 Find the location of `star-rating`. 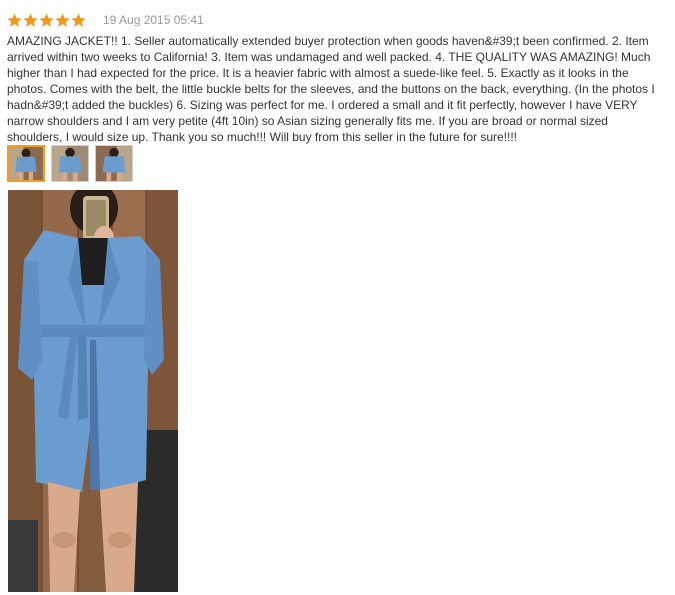

star-rating is located at coordinates (46, 20).